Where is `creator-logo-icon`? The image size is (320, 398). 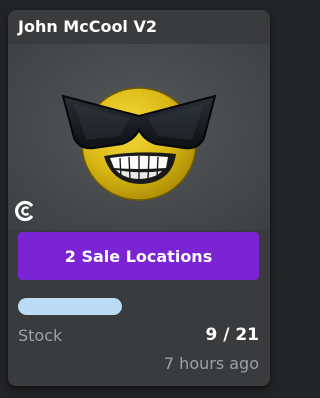 creator-logo-icon is located at coordinates (25, 211).